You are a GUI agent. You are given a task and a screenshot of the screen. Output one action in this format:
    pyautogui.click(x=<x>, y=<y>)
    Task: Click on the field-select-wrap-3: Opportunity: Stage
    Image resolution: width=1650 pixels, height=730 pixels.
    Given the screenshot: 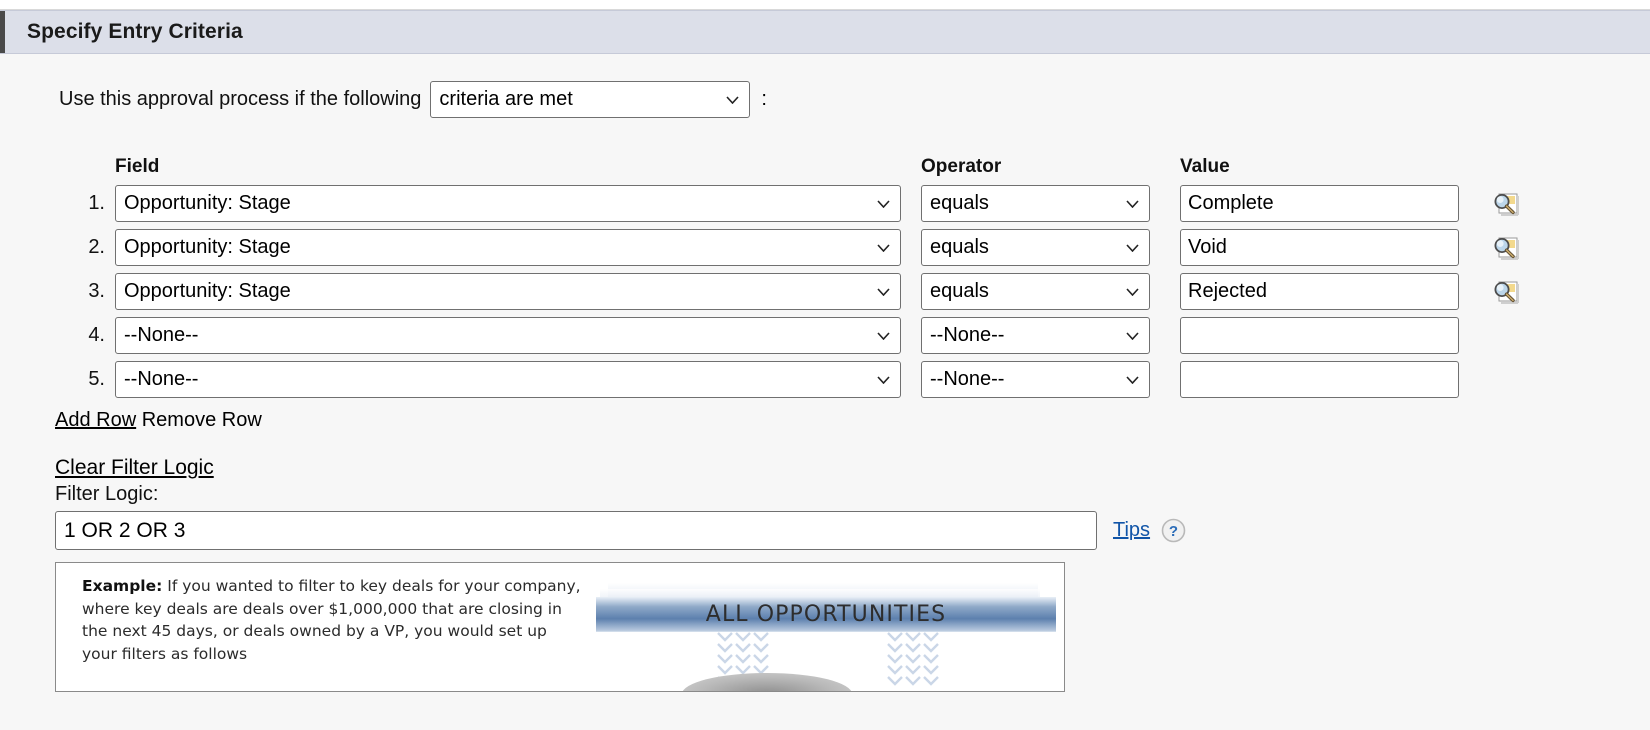 What is the action you would take?
    pyautogui.click(x=508, y=291)
    